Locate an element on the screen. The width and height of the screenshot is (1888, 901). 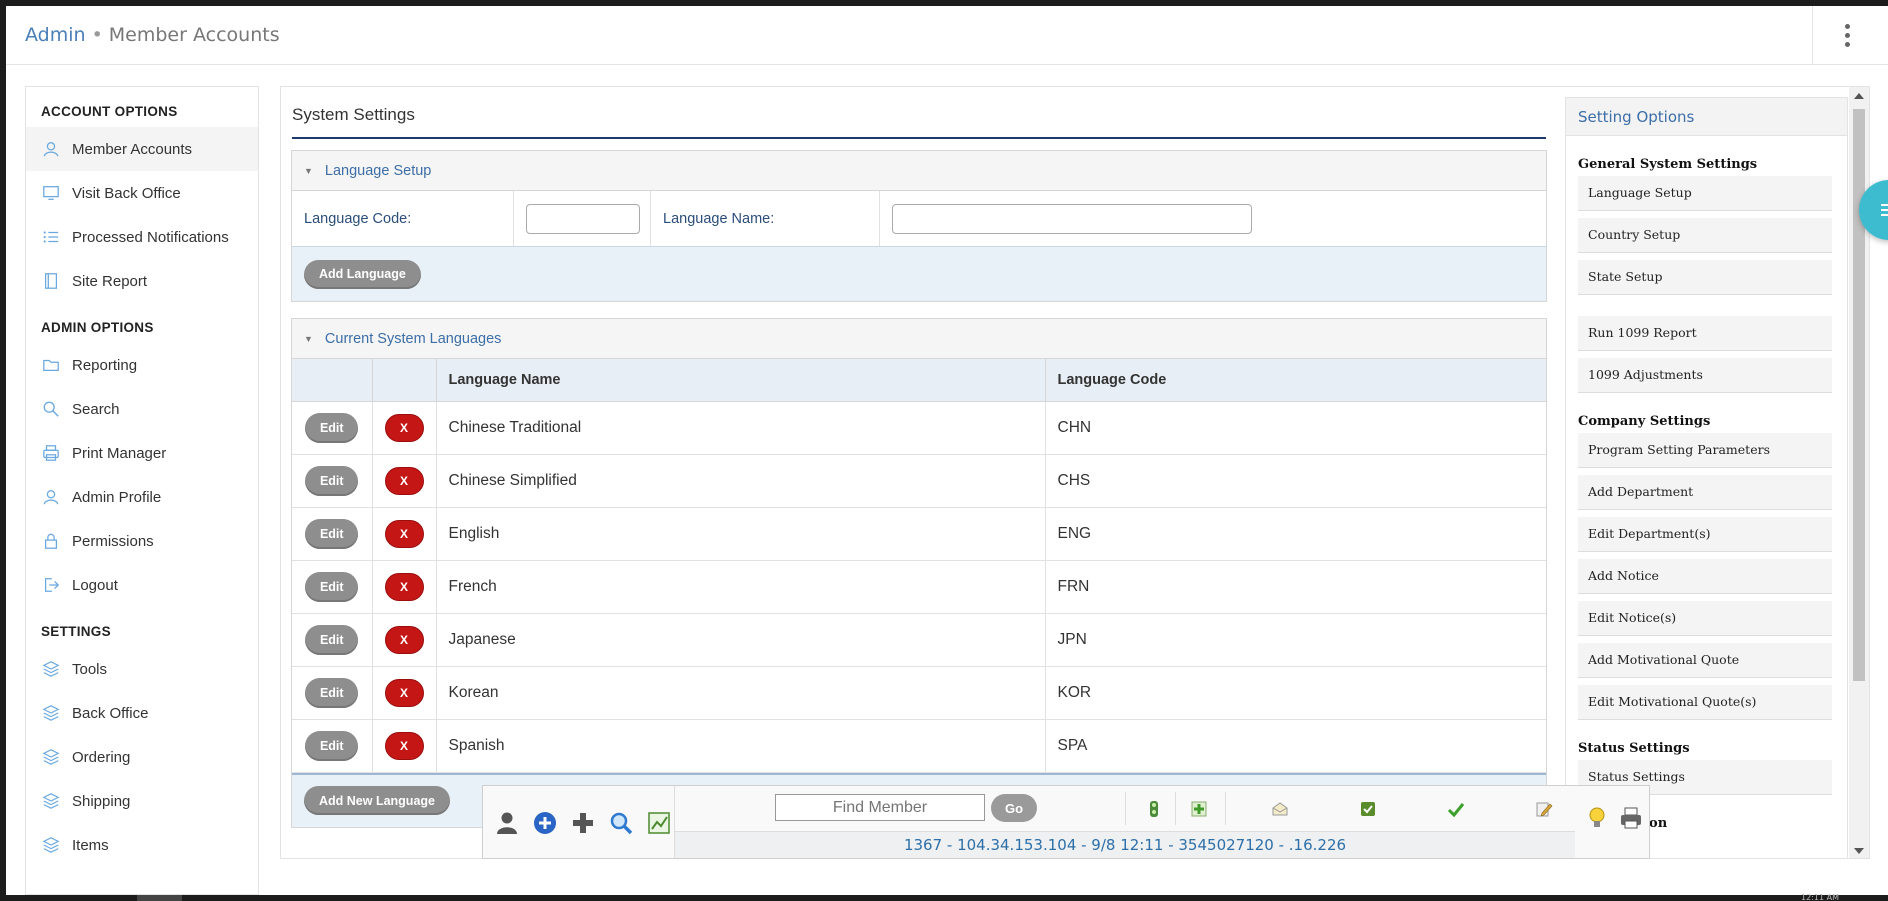
delete-column-header is located at coordinates (404, 380).